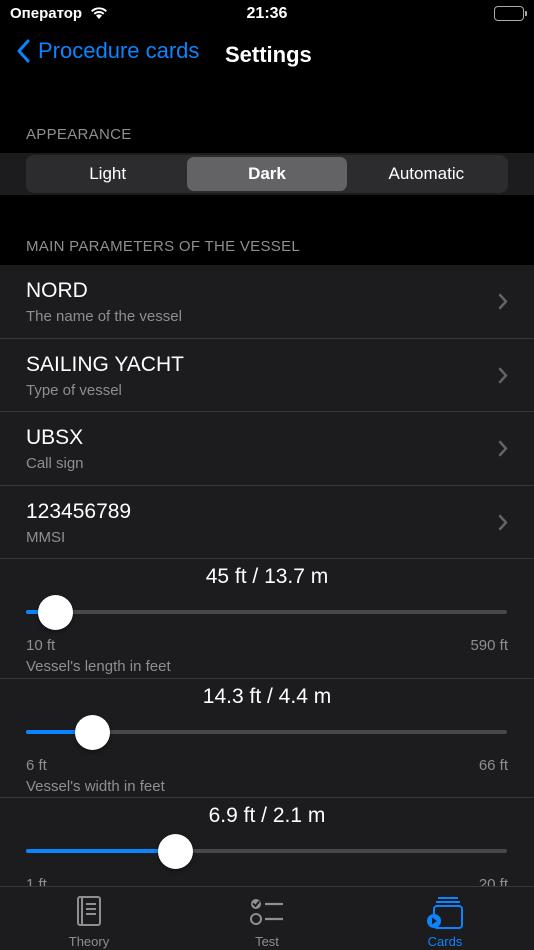 The height and width of the screenshot is (950, 534). I want to click on tab-test: Test, so click(267, 918).